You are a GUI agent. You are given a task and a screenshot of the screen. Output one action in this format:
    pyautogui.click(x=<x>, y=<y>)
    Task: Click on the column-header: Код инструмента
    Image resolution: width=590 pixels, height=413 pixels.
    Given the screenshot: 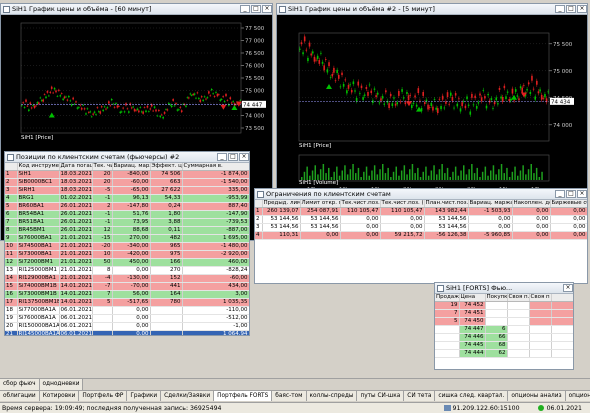 What is the action you would take?
    pyautogui.click(x=38, y=167)
    